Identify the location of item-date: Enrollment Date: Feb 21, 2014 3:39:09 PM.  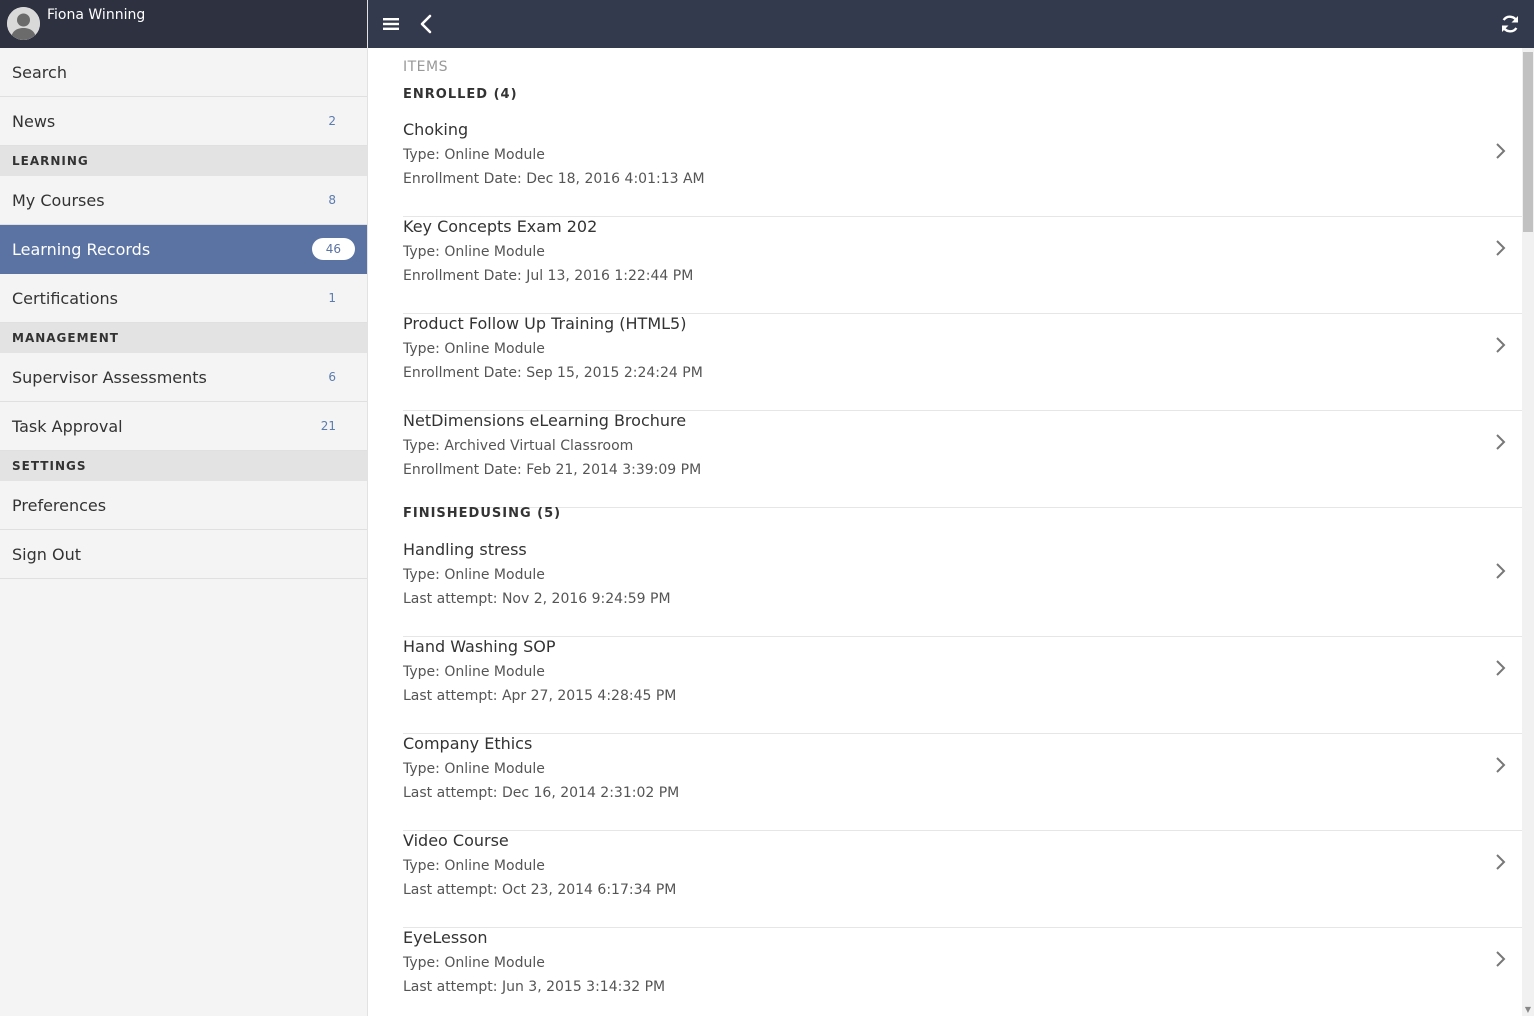
(552, 470).